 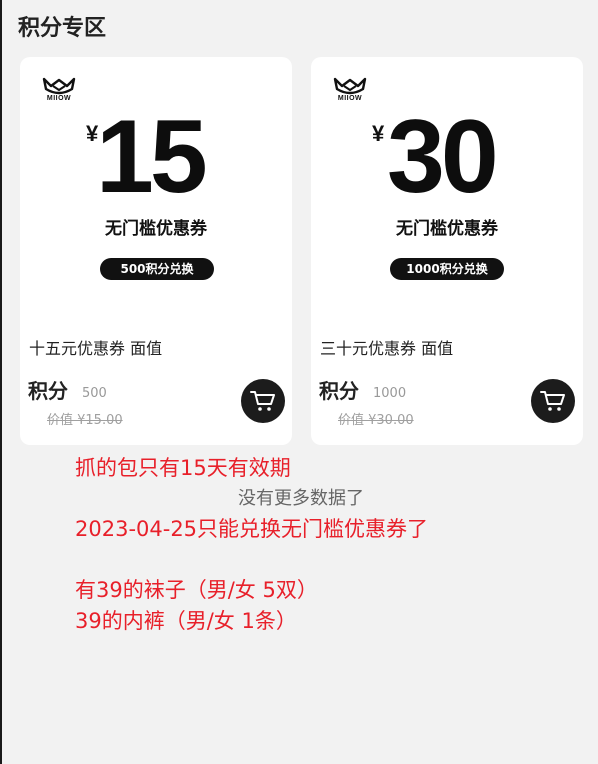 What do you see at coordinates (85, 420) in the screenshot?
I see `original-price: 价值 ¥15.00` at bounding box center [85, 420].